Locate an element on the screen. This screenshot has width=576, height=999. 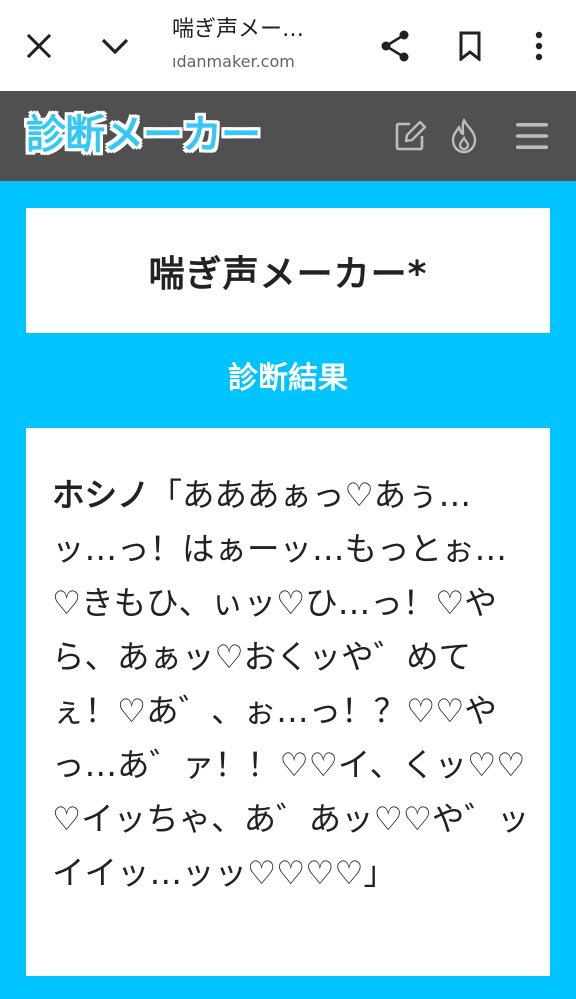
close-icon is located at coordinates (39, 45).